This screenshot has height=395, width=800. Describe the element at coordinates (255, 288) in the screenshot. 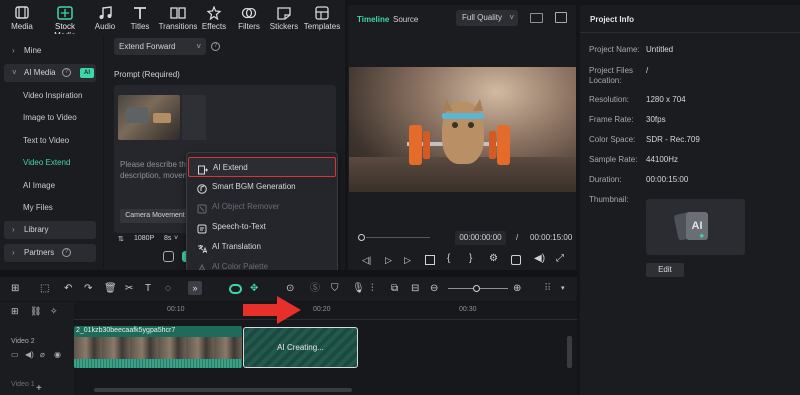

I see `ripple-icon: ✥` at that location.